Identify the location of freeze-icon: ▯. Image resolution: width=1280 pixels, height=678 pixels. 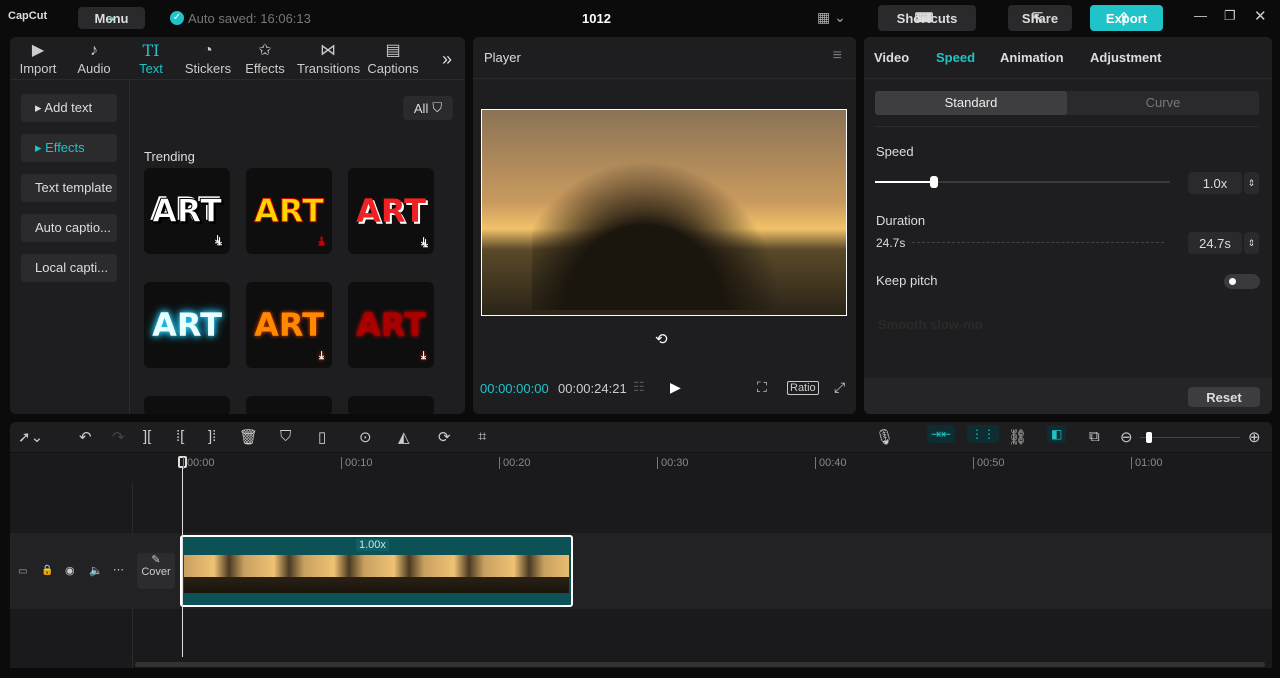
(322, 437).